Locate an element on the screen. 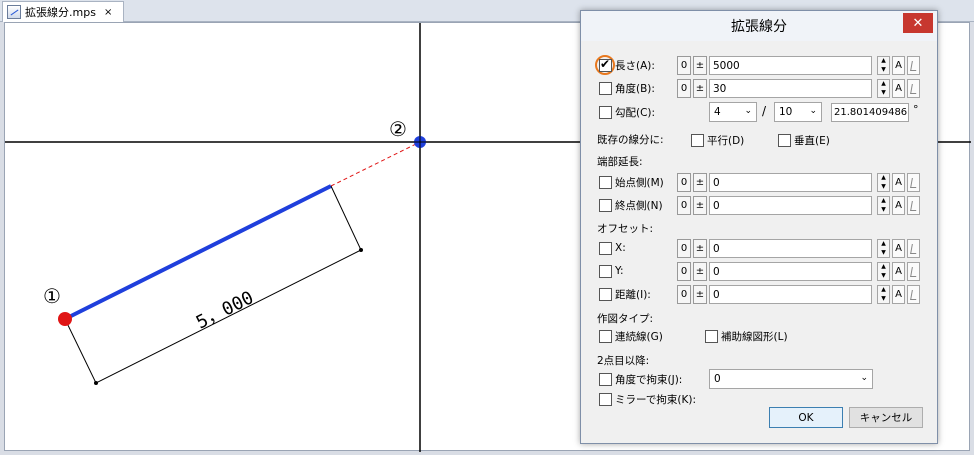 The height and width of the screenshot is (455, 974). extend-end-pick-icon is located at coordinates (913, 205).